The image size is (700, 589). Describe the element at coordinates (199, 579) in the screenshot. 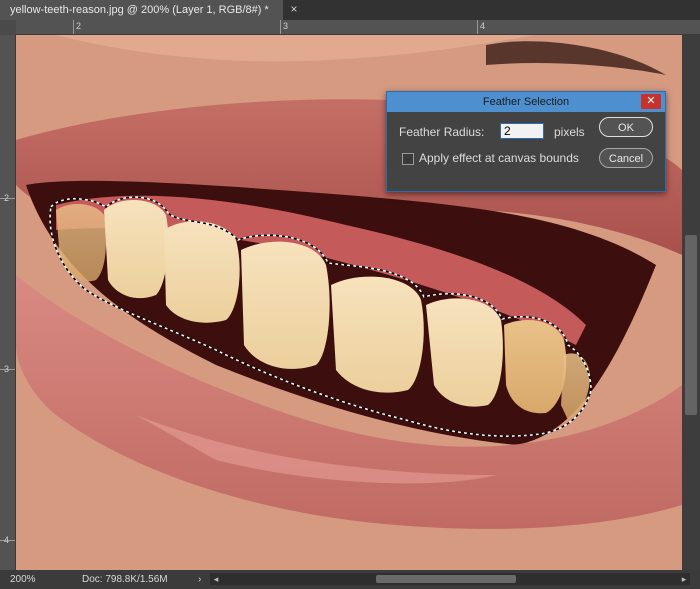

I see `status-menu-arrow-icon: ›` at that location.